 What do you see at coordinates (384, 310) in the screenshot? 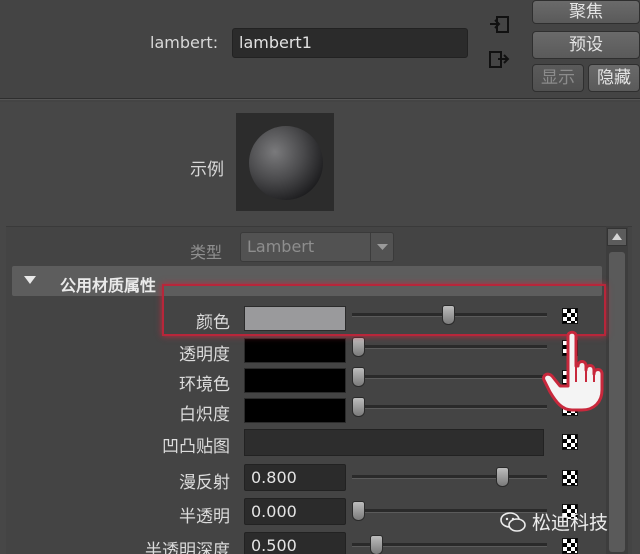
I see `tutorial-highlight-box` at bounding box center [384, 310].